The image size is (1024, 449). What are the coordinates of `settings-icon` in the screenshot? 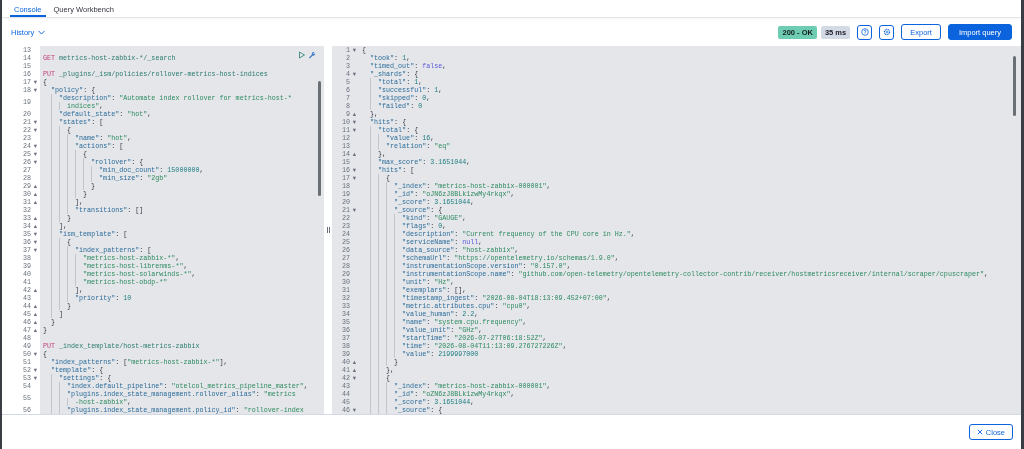 It's located at (886, 32).